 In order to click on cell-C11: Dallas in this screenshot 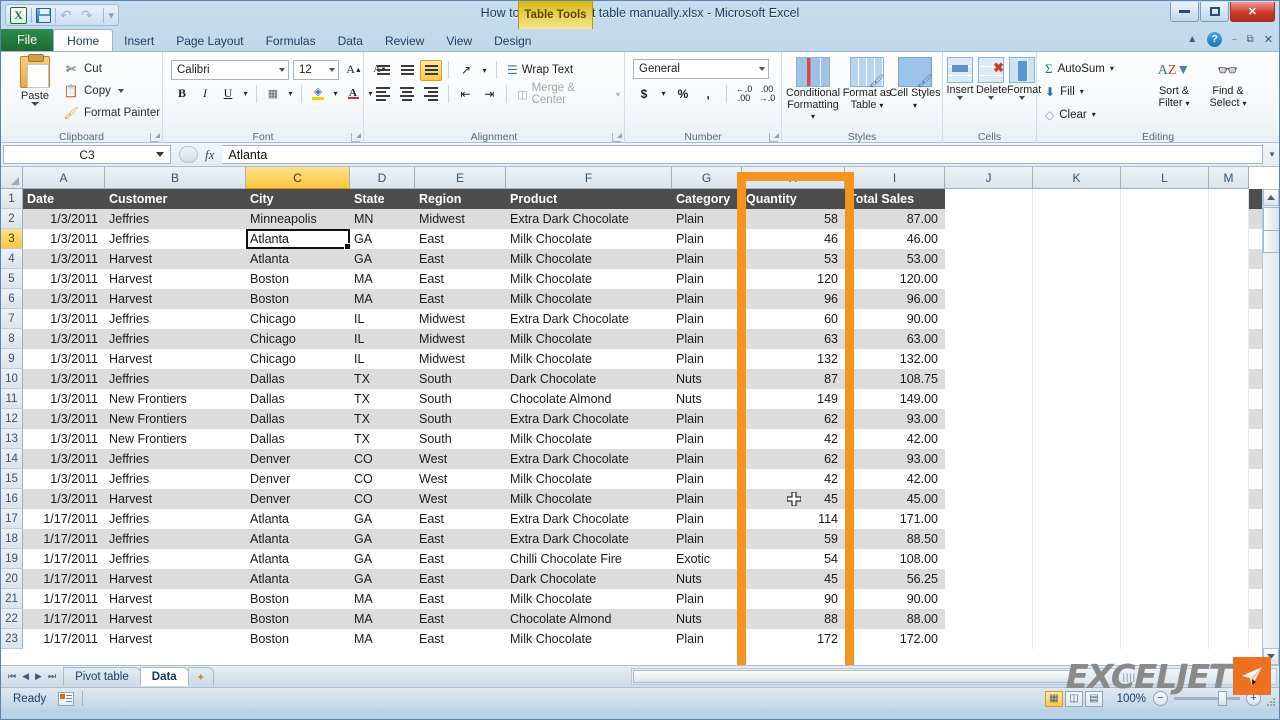, I will do `click(298, 399)`.